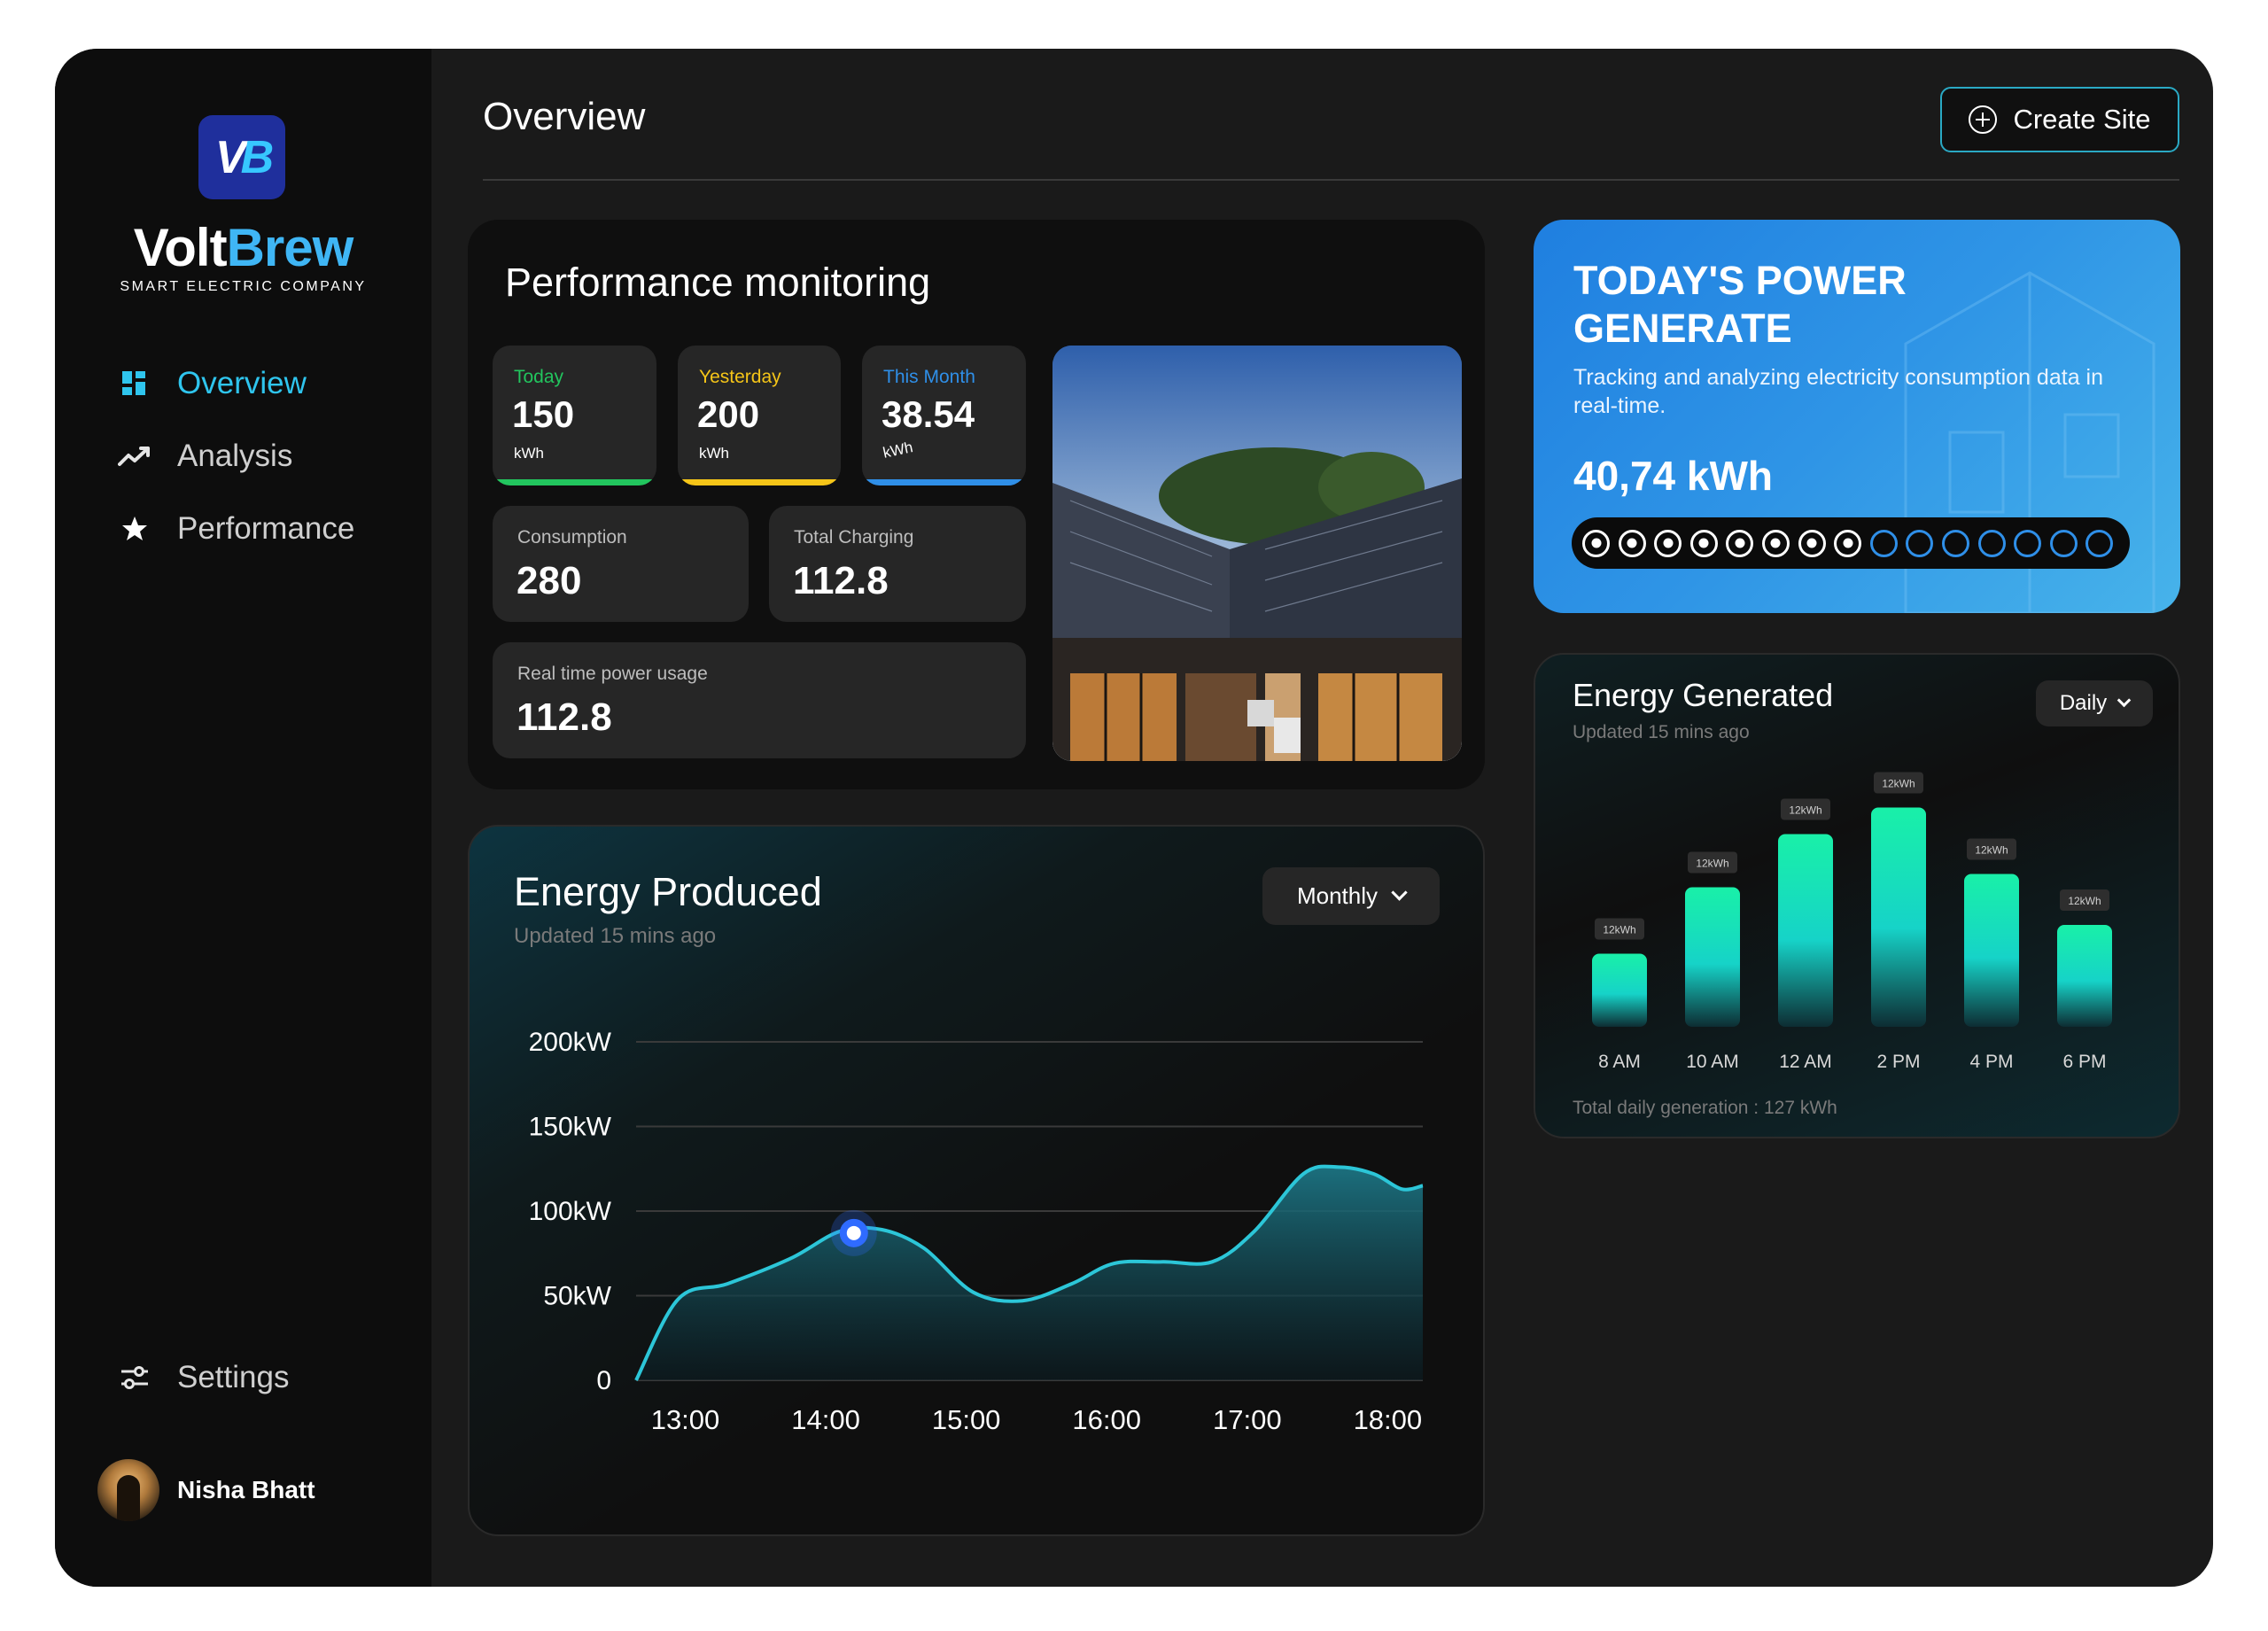  I want to click on y-tick-label: 50kW, so click(577, 1296).